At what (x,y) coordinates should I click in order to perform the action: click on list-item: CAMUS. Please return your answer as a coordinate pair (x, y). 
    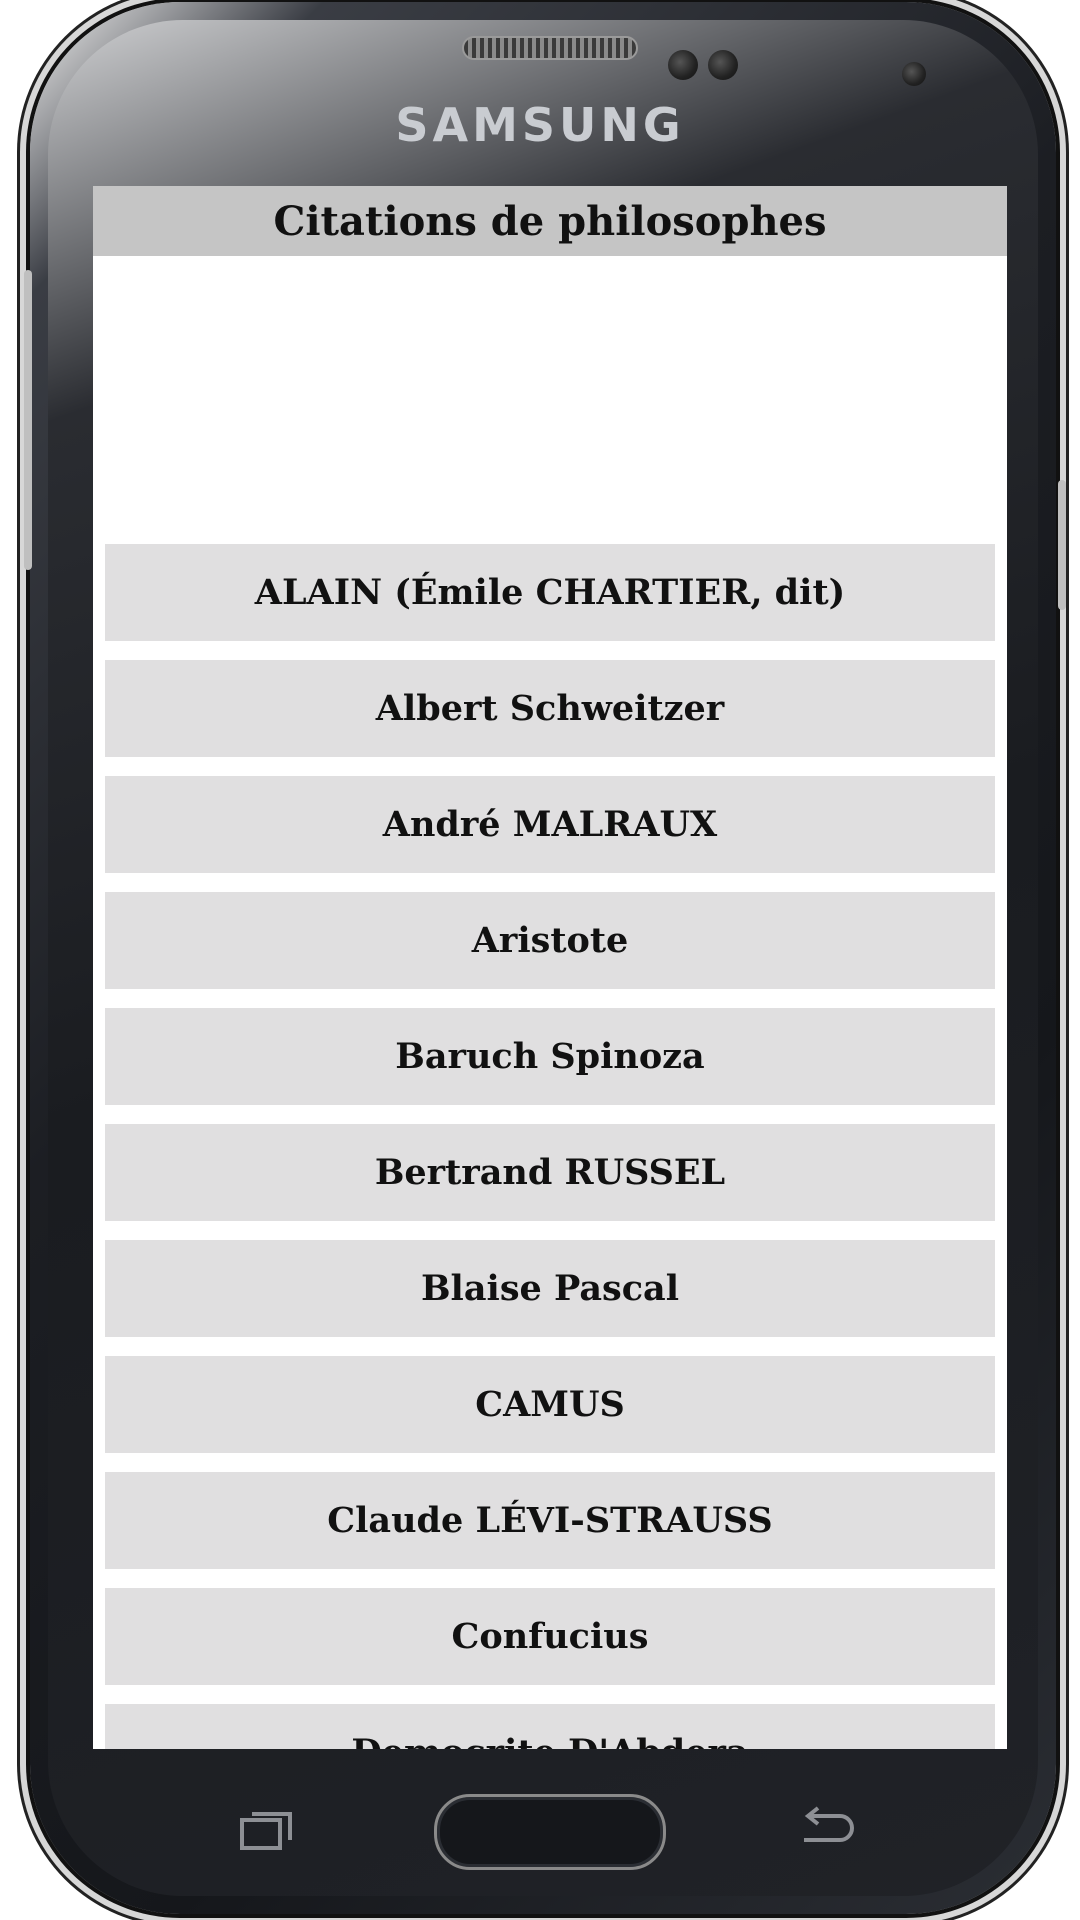
    Looking at the image, I should click on (550, 1404).